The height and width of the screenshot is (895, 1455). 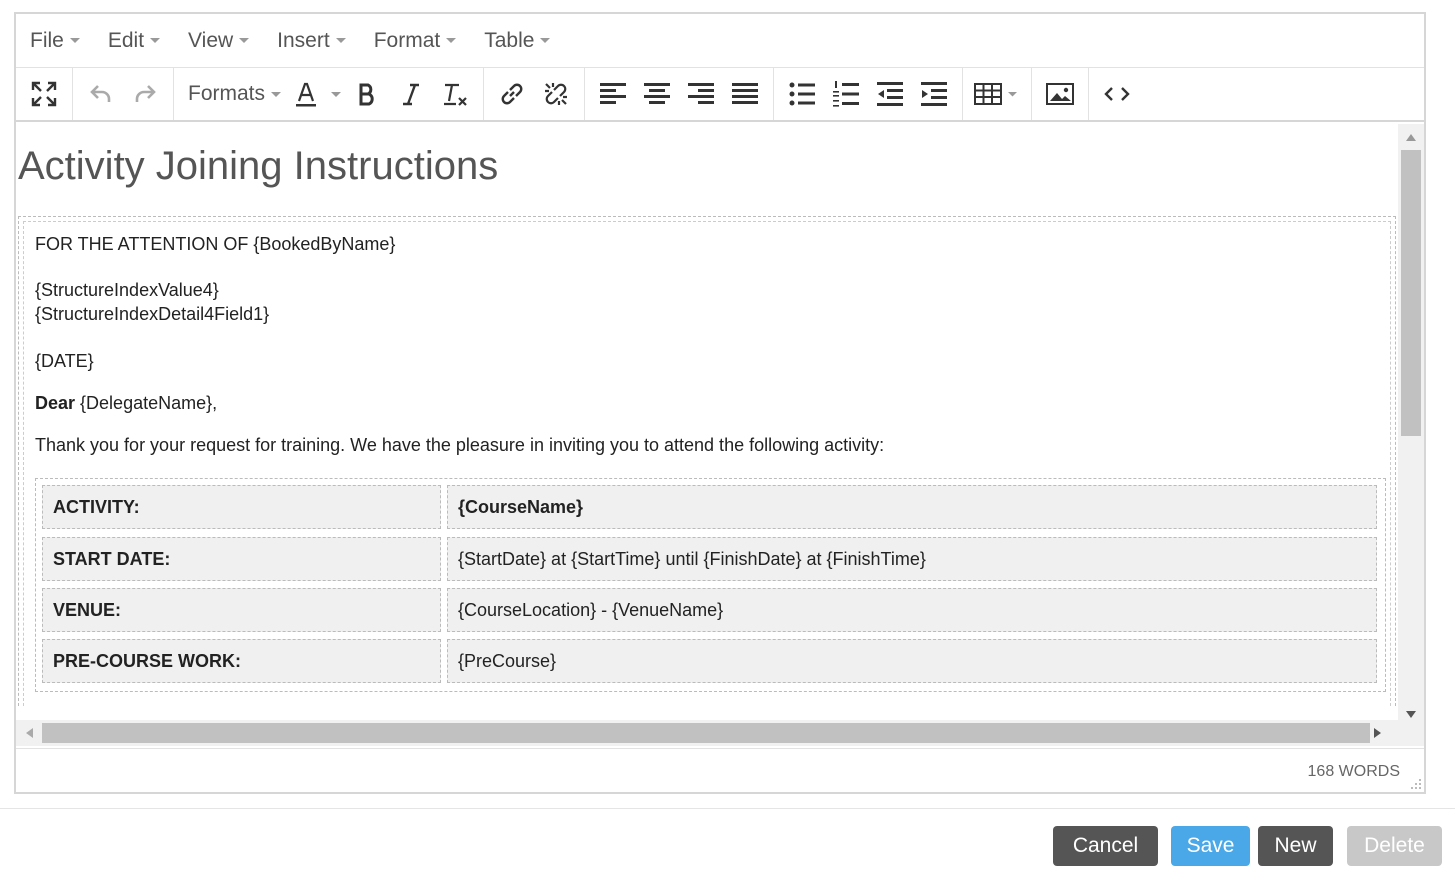 What do you see at coordinates (258, 166) in the screenshot?
I see `document-title: Activity Joining Instructions` at bounding box center [258, 166].